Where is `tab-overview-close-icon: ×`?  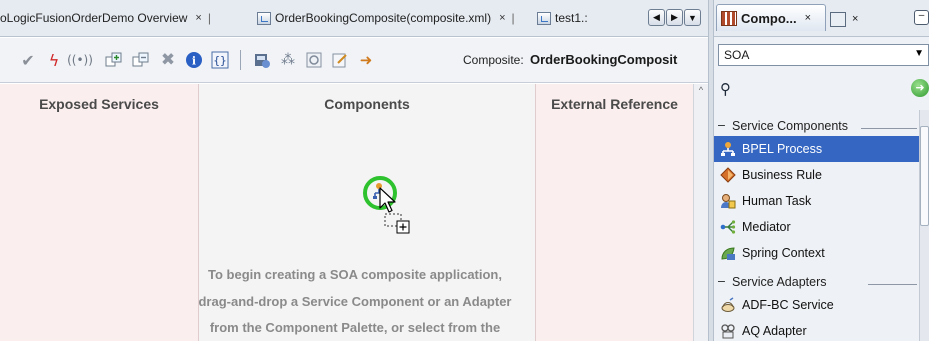
tab-overview-close-icon: × is located at coordinates (198, 18).